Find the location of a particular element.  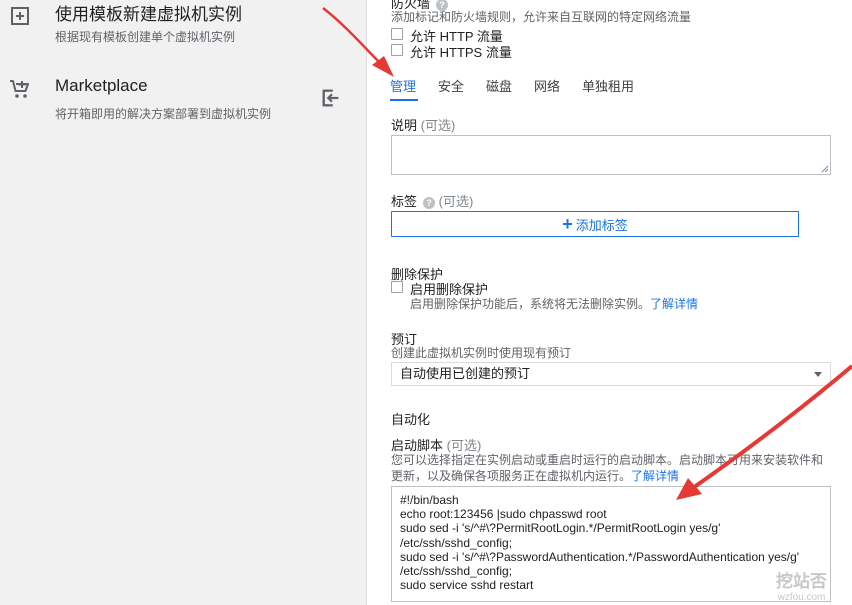

tab-management: 管理 is located at coordinates (403, 85).